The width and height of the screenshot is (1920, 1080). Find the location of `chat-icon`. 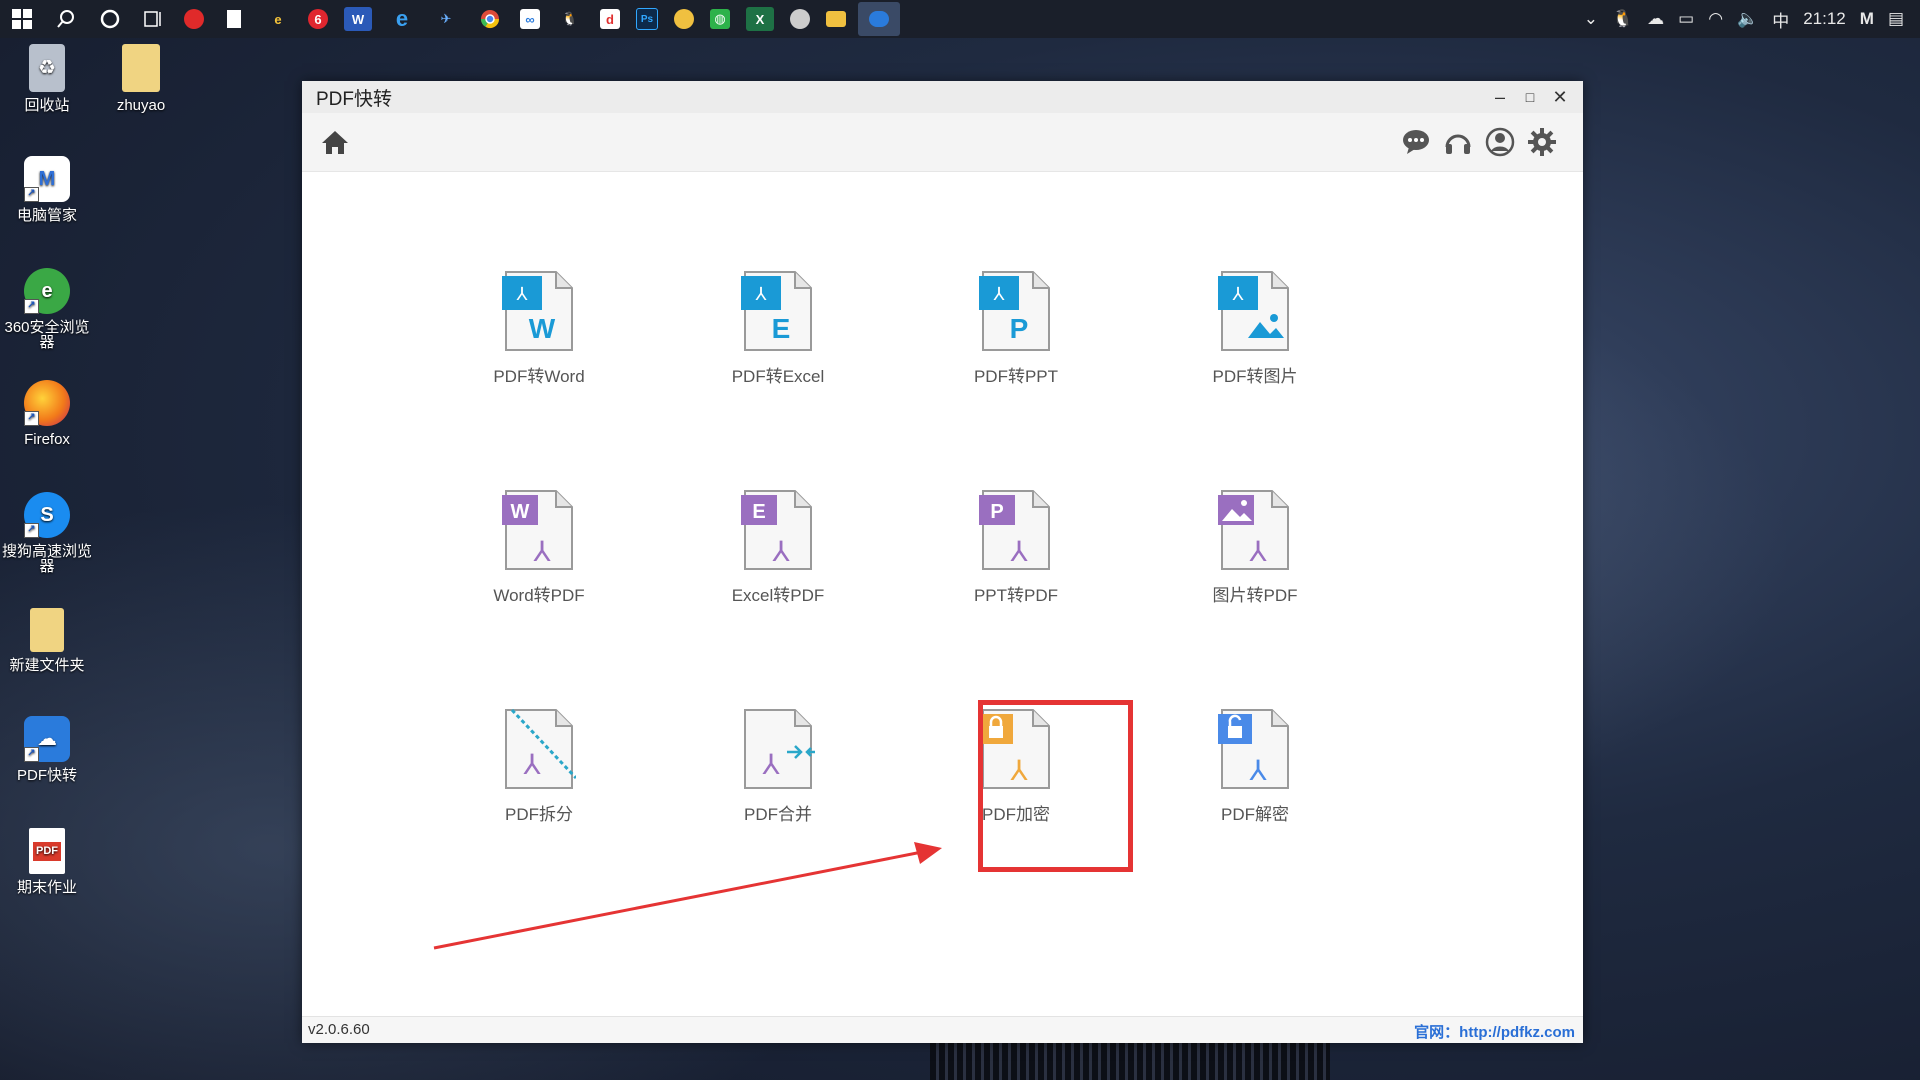

chat-icon is located at coordinates (1416, 142).